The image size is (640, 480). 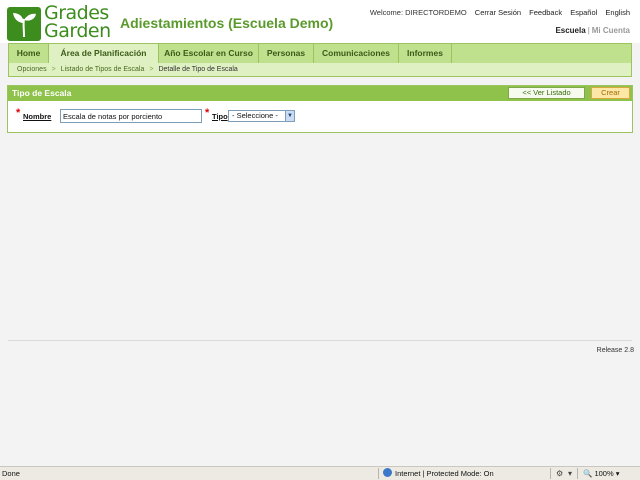 I want to click on logout-link: Cerrar Sesión, so click(x=498, y=12).